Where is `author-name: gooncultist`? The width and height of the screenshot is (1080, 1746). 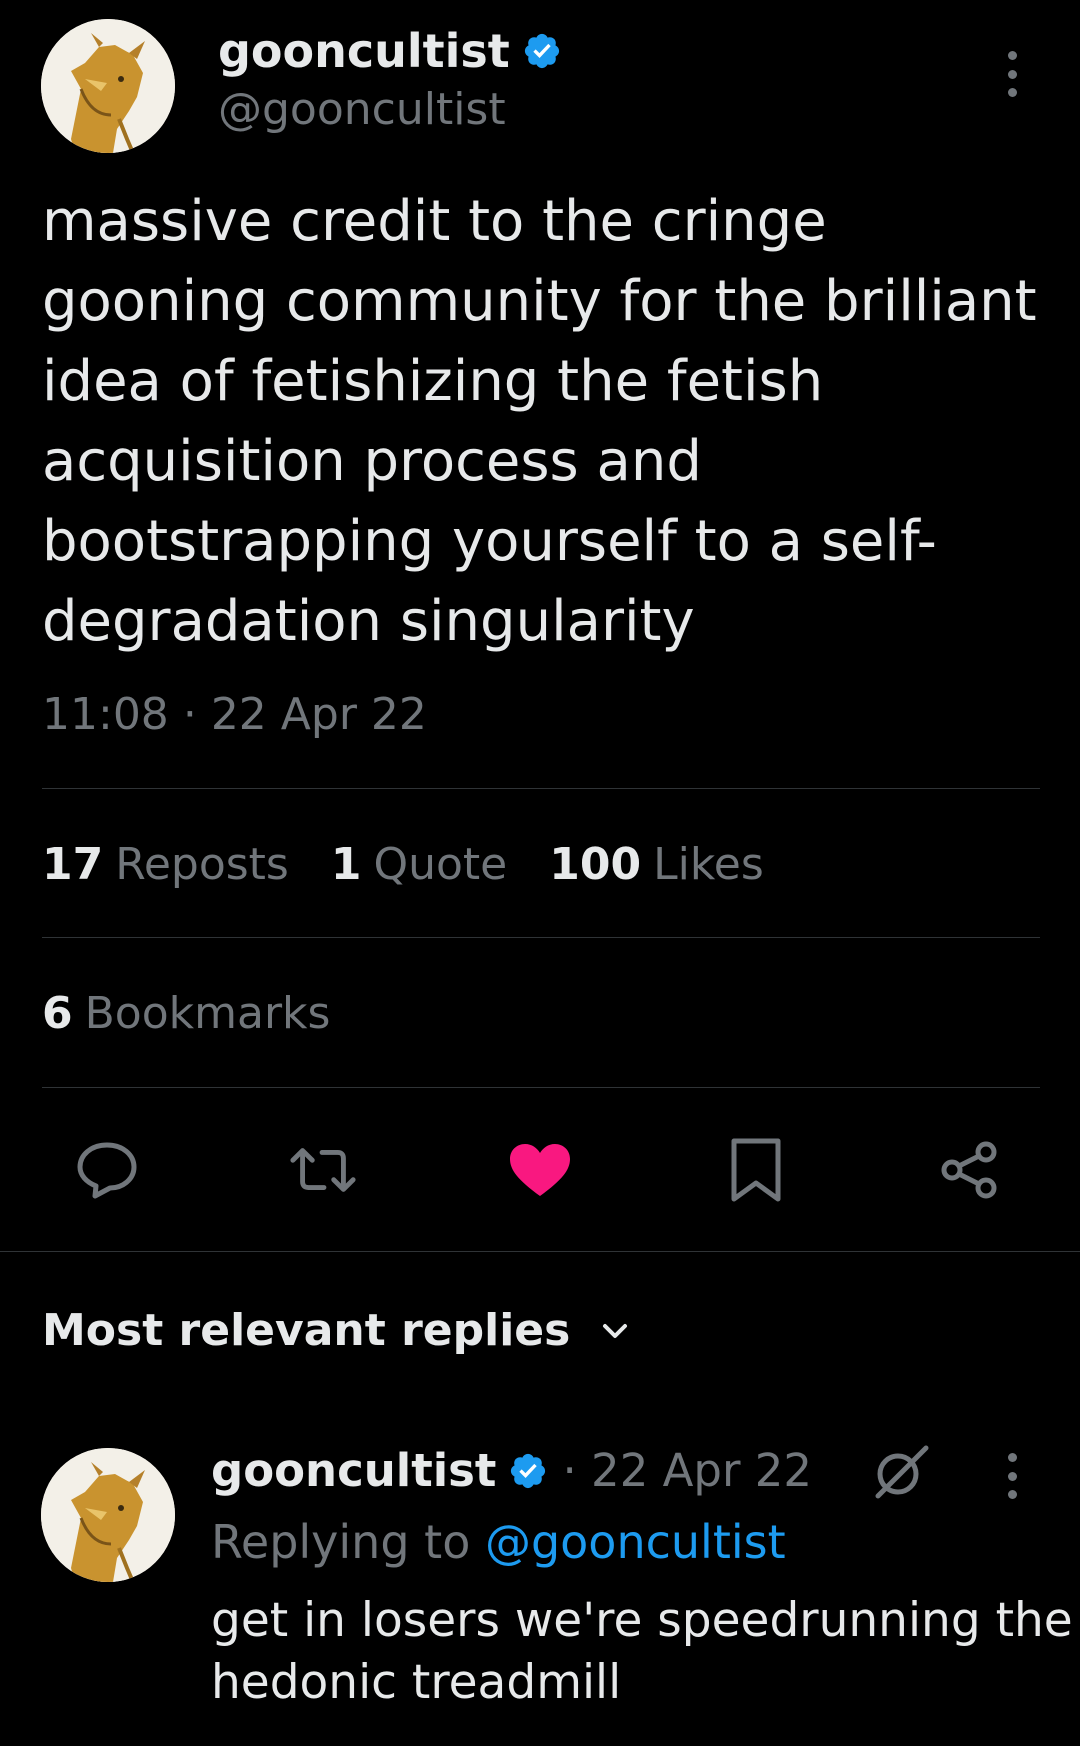
author-name: gooncultist is located at coordinates (390, 51).